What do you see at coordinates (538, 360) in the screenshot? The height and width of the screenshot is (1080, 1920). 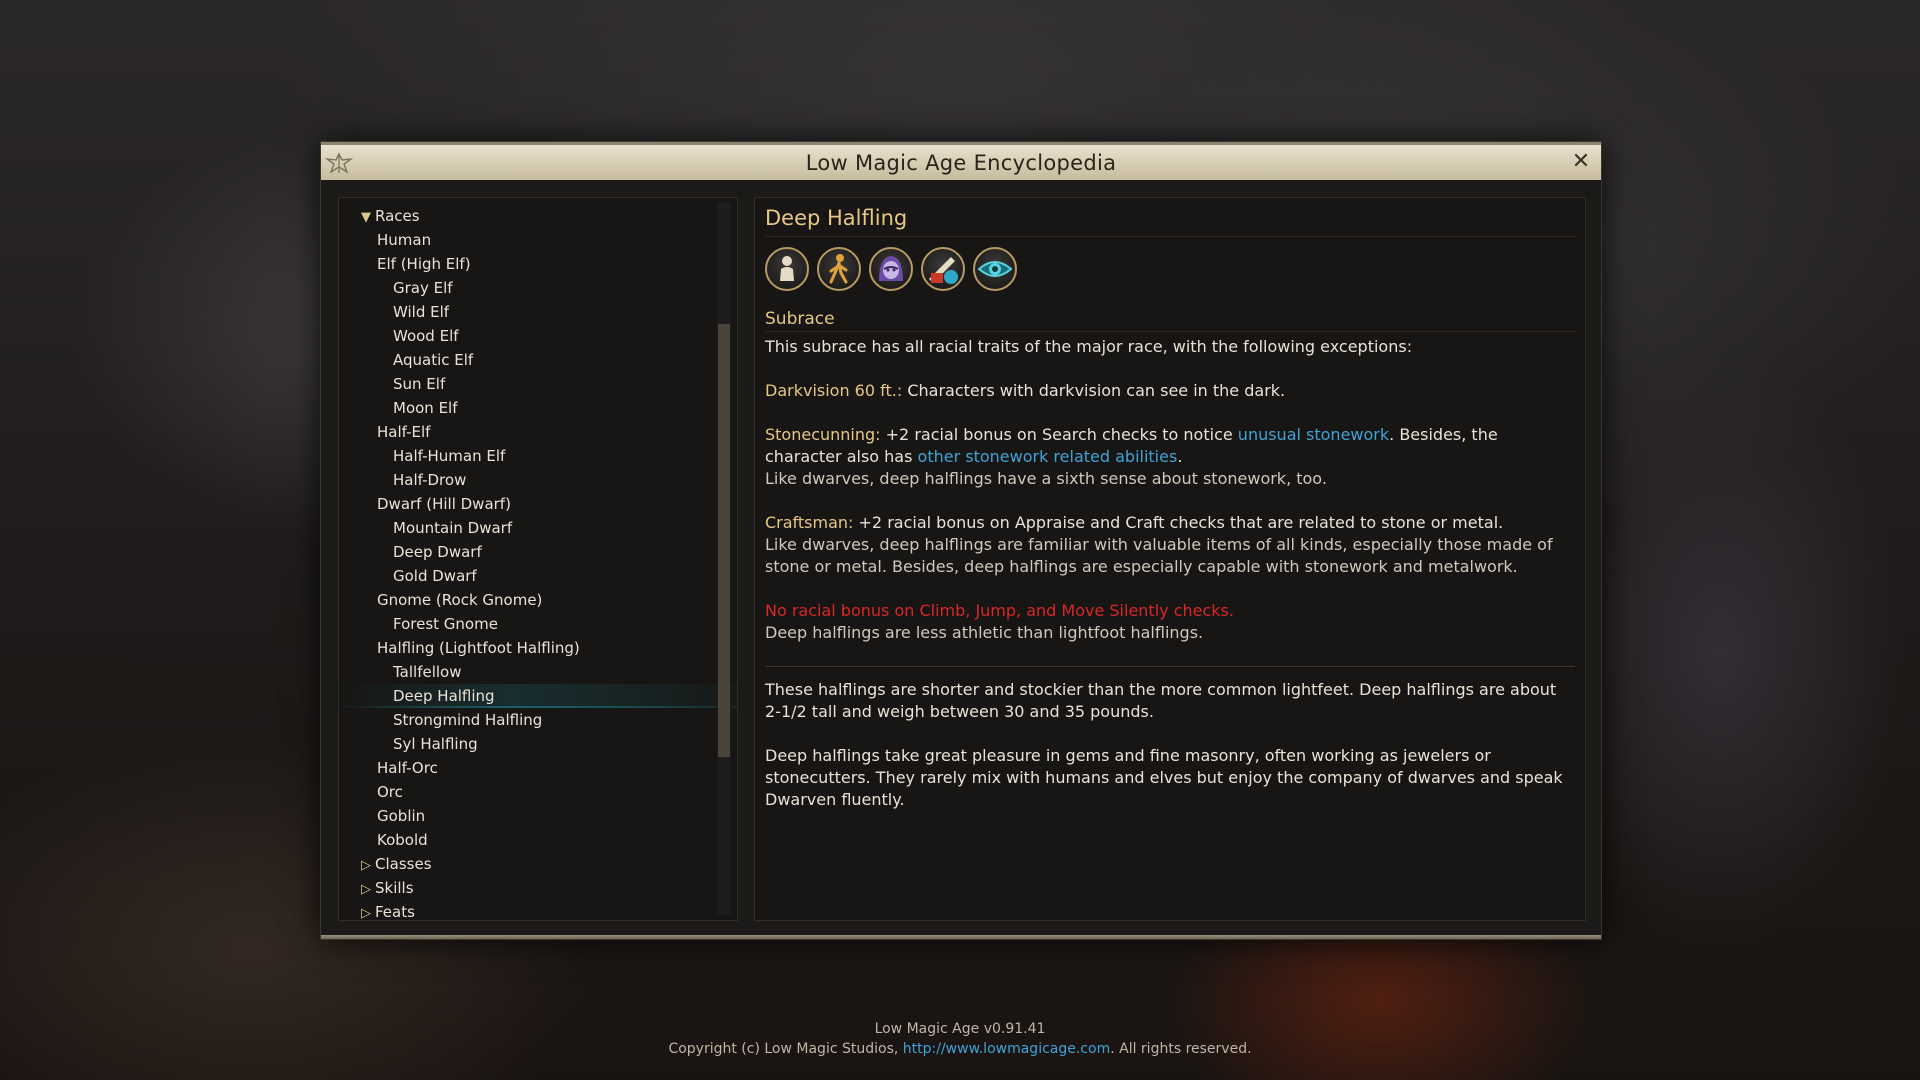 I see `tree-item: Aquatic Elf` at bounding box center [538, 360].